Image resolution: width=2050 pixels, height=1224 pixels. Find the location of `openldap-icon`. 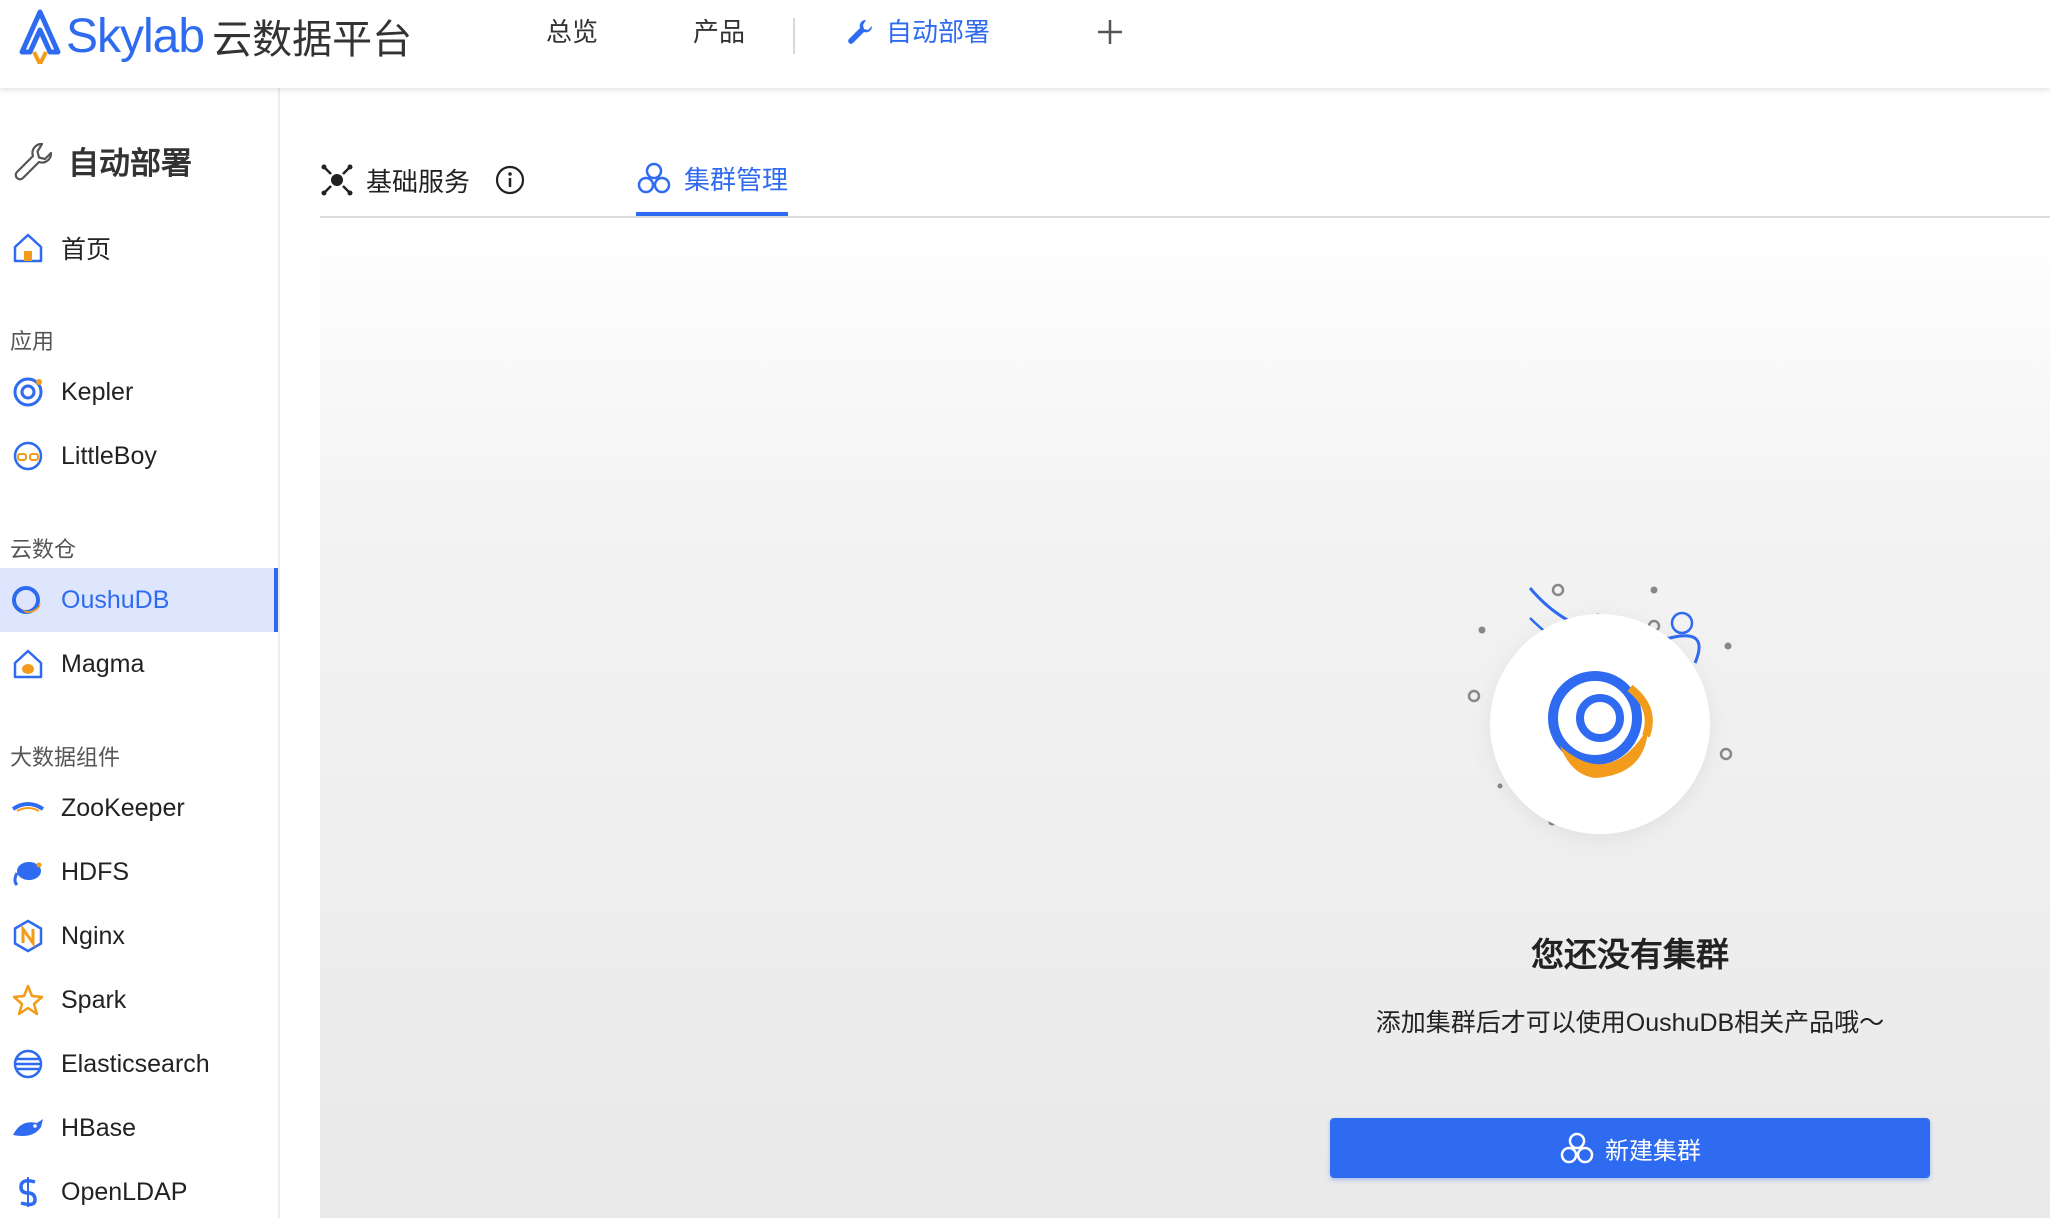

openldap-icon is located at coordinates (28, 1192).